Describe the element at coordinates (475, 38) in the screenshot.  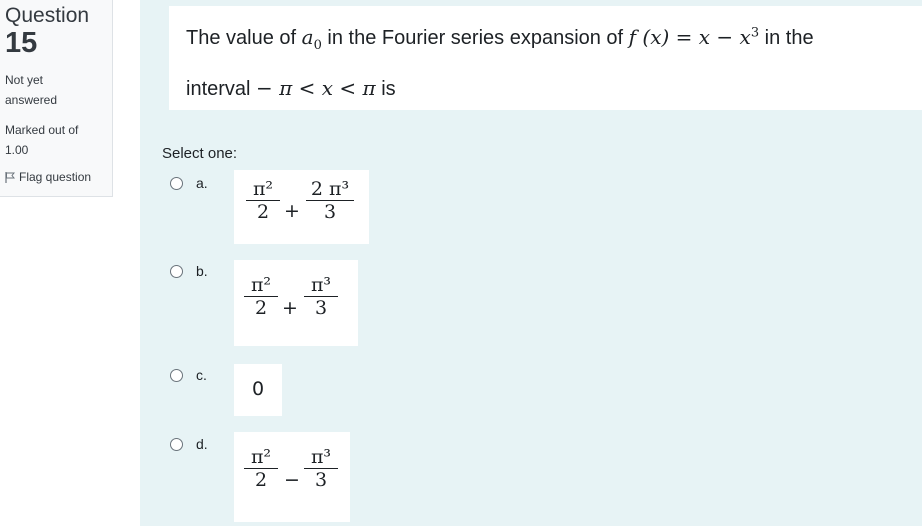
I see `question-text-mid: in the Fourier series expansion of` at that location.